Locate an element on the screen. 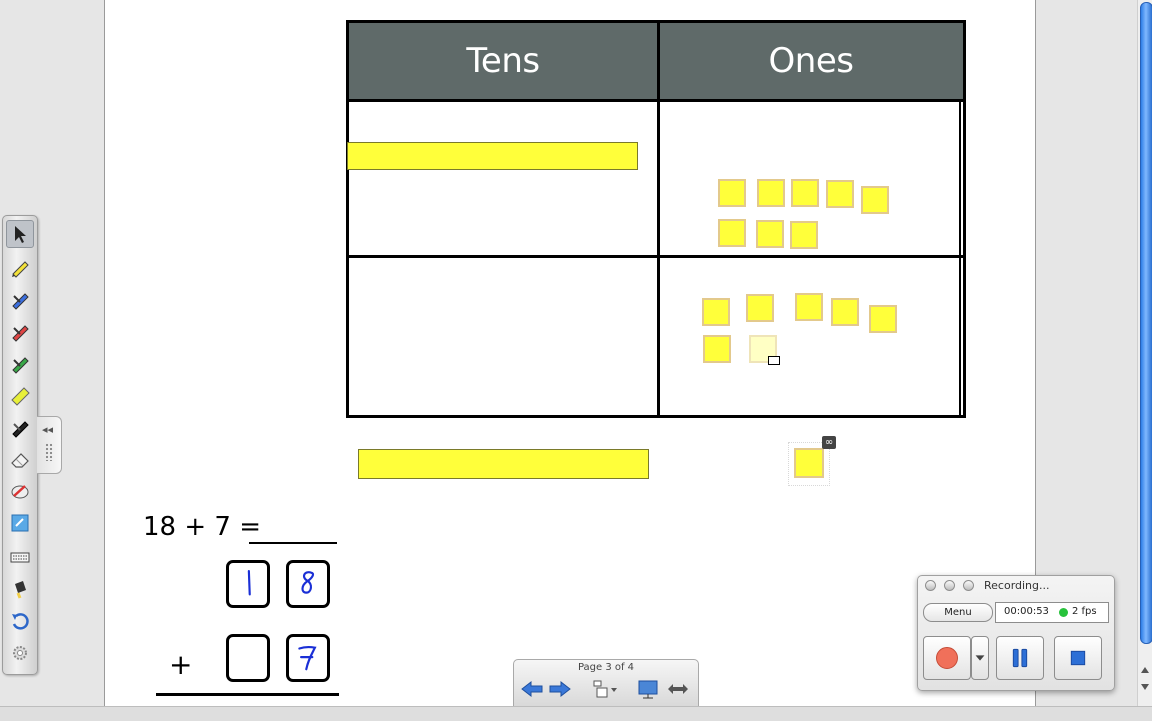  page-navigator: Page 3 of 4 is located at coordinates (606, 683).